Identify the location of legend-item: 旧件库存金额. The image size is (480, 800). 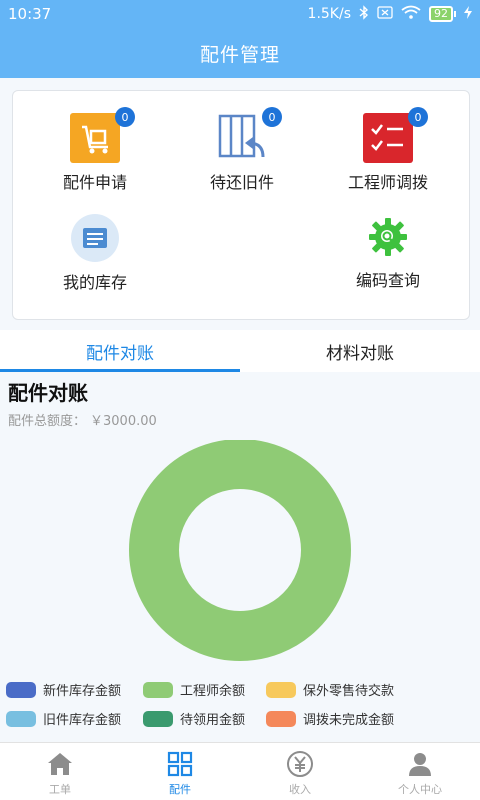
(74, 718).